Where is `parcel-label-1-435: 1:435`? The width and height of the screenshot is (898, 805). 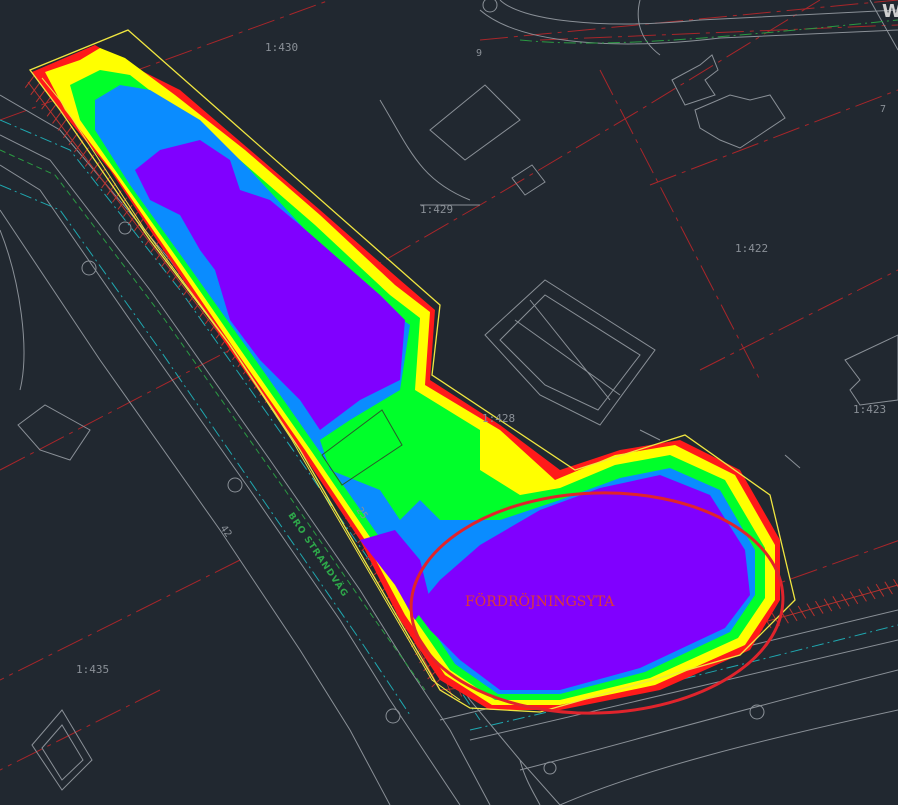 parcel-label-1-435: 1:435 is located at coordinates (92, 669).